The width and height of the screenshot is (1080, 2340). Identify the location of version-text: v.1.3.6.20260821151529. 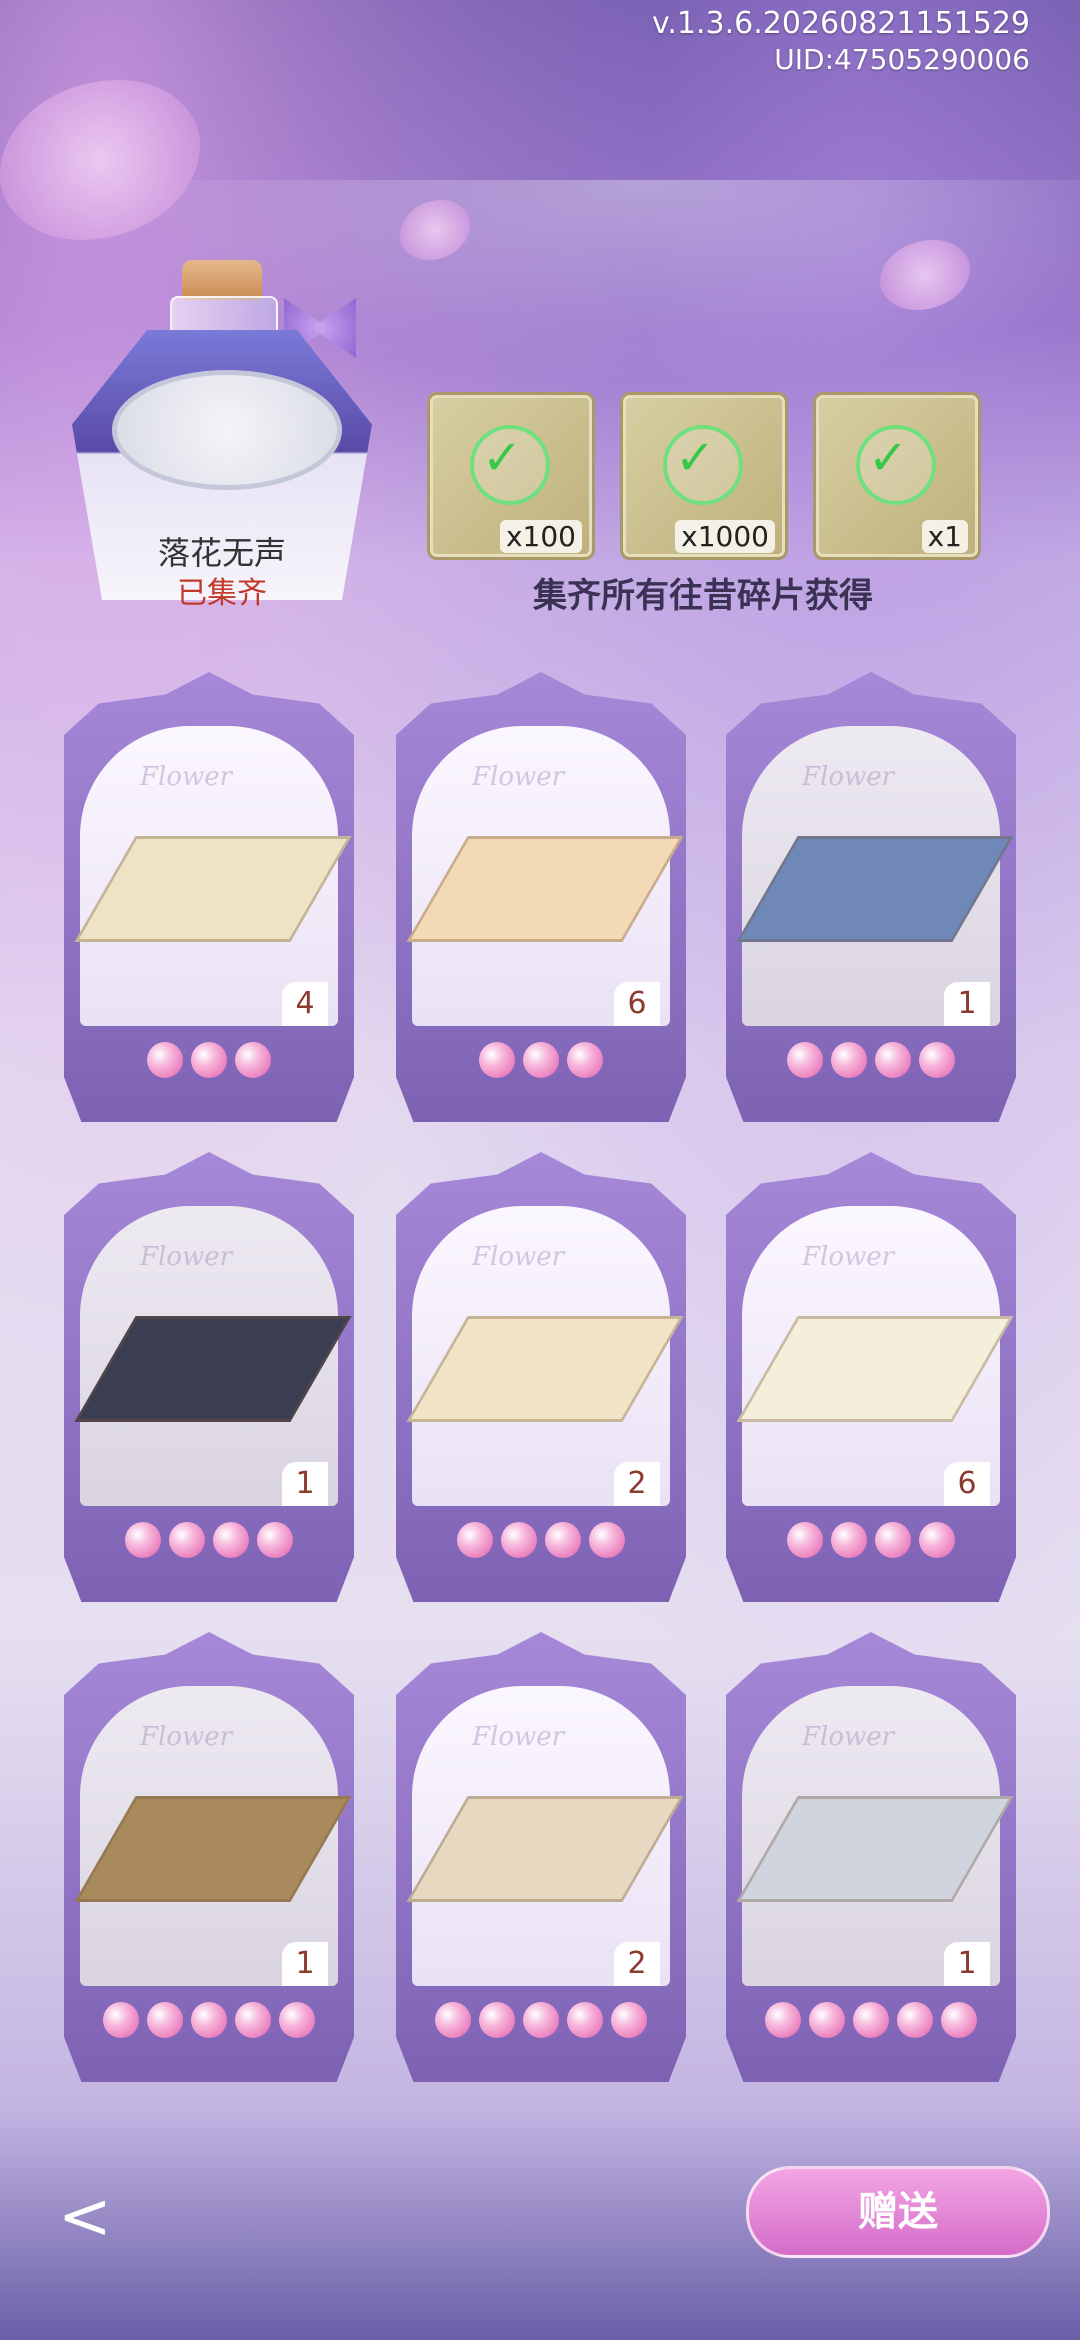
(840, 23).